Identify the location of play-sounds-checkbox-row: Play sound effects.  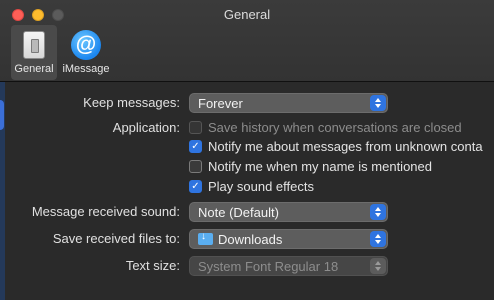
(251, 186).